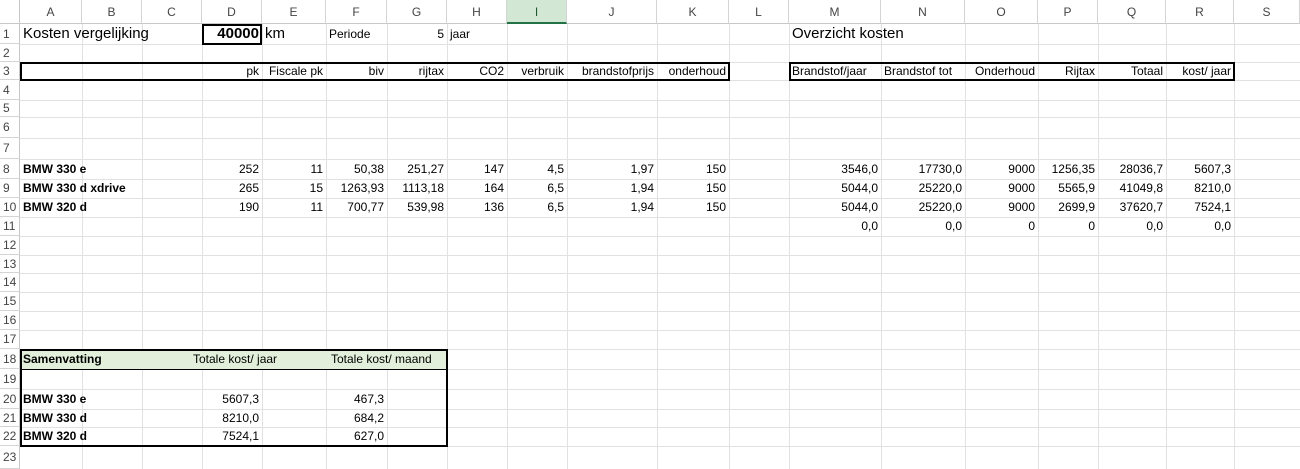 The image size is (1300, 469). What do you see at coordinates (10, 34) in the screenshot?
I see `row-header-1: 1` at bounding box center [10, 34].